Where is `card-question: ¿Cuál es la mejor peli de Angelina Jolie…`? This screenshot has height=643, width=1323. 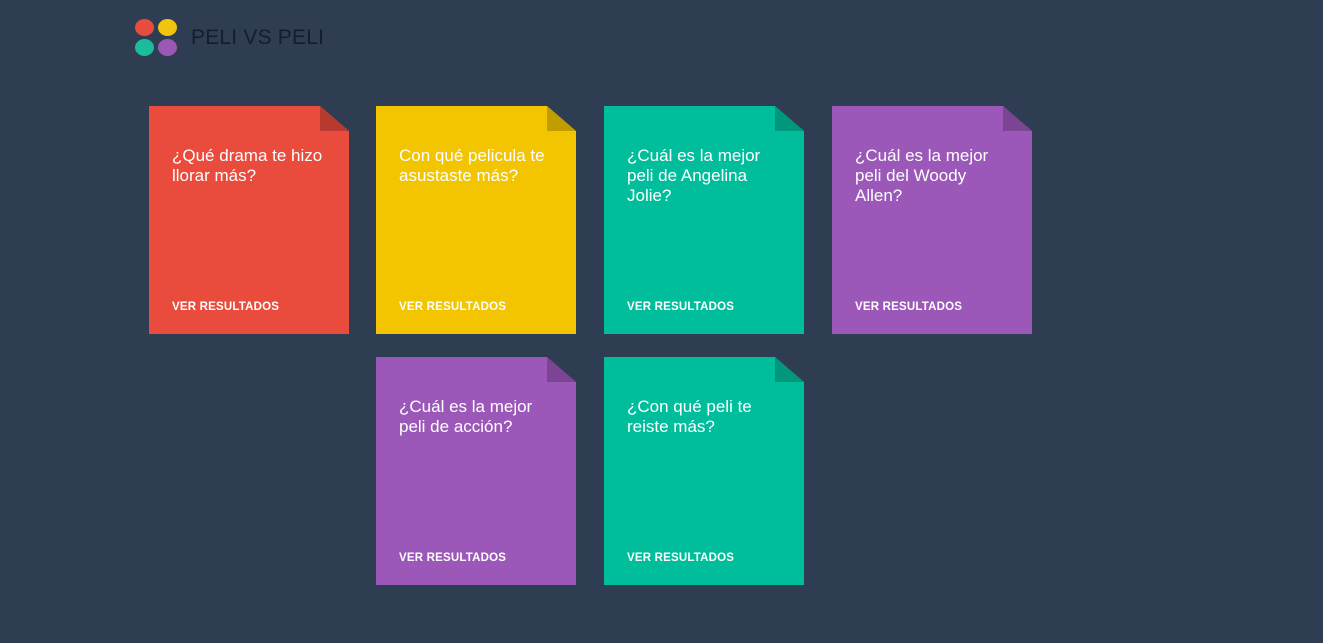
card-question: ¿Cuál es la mejor peli de Angelina Jolie… is located at coordinates (694, 175).